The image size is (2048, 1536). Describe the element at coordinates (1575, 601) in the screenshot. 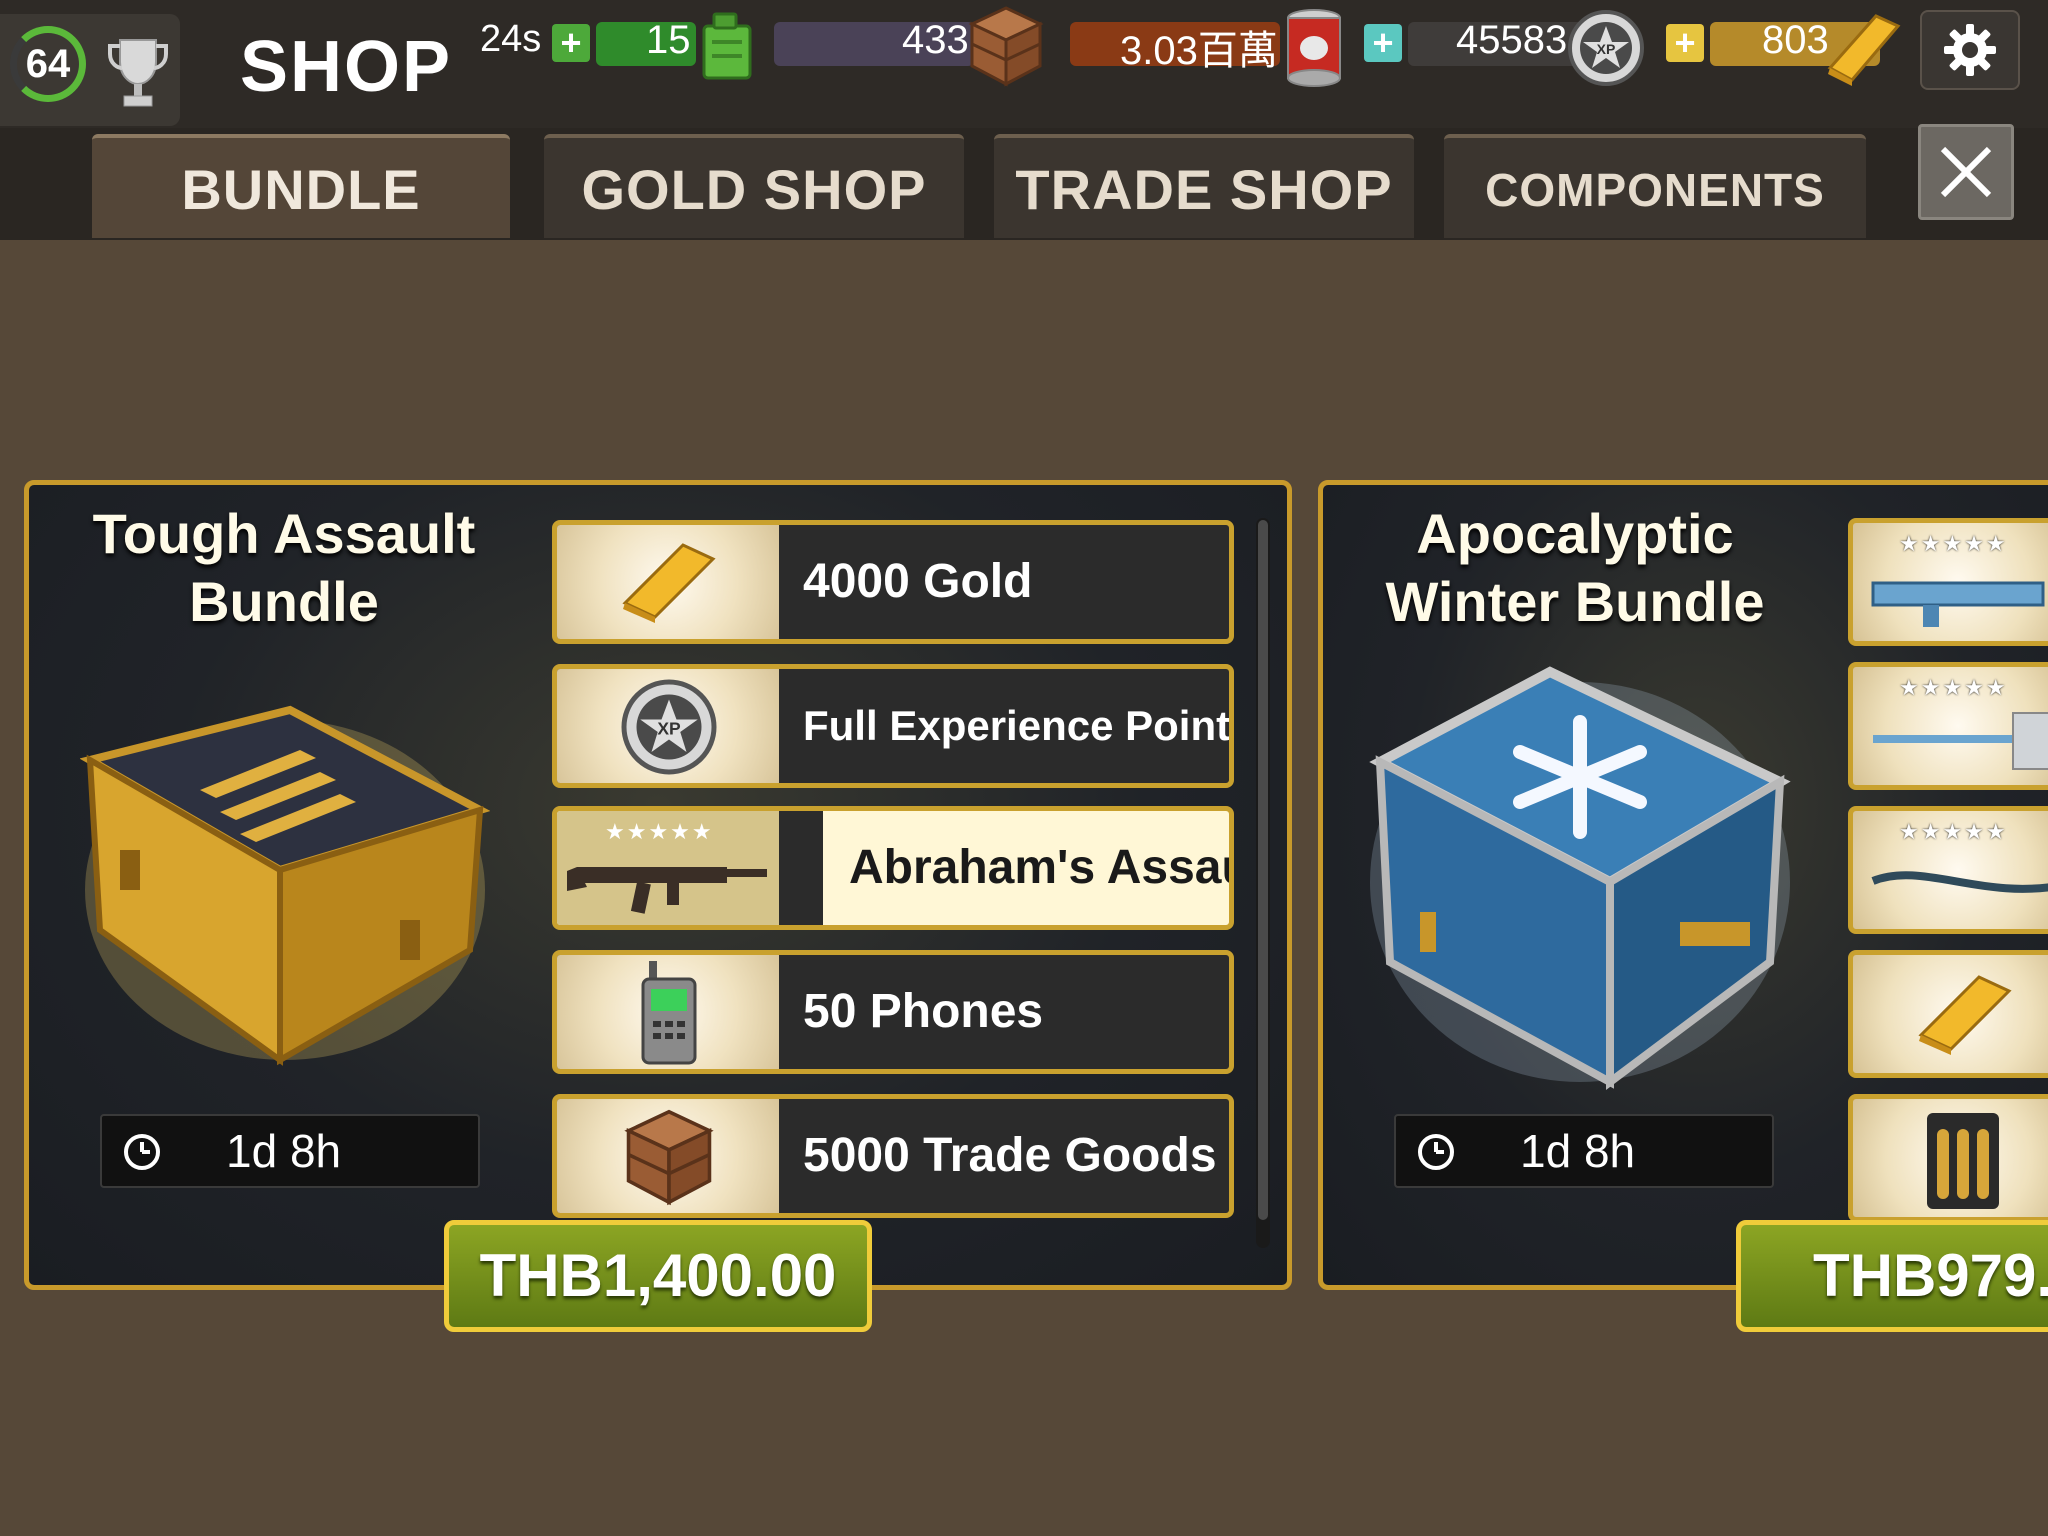

I see `bundle-title-line2: Winter Bundle` at that location.